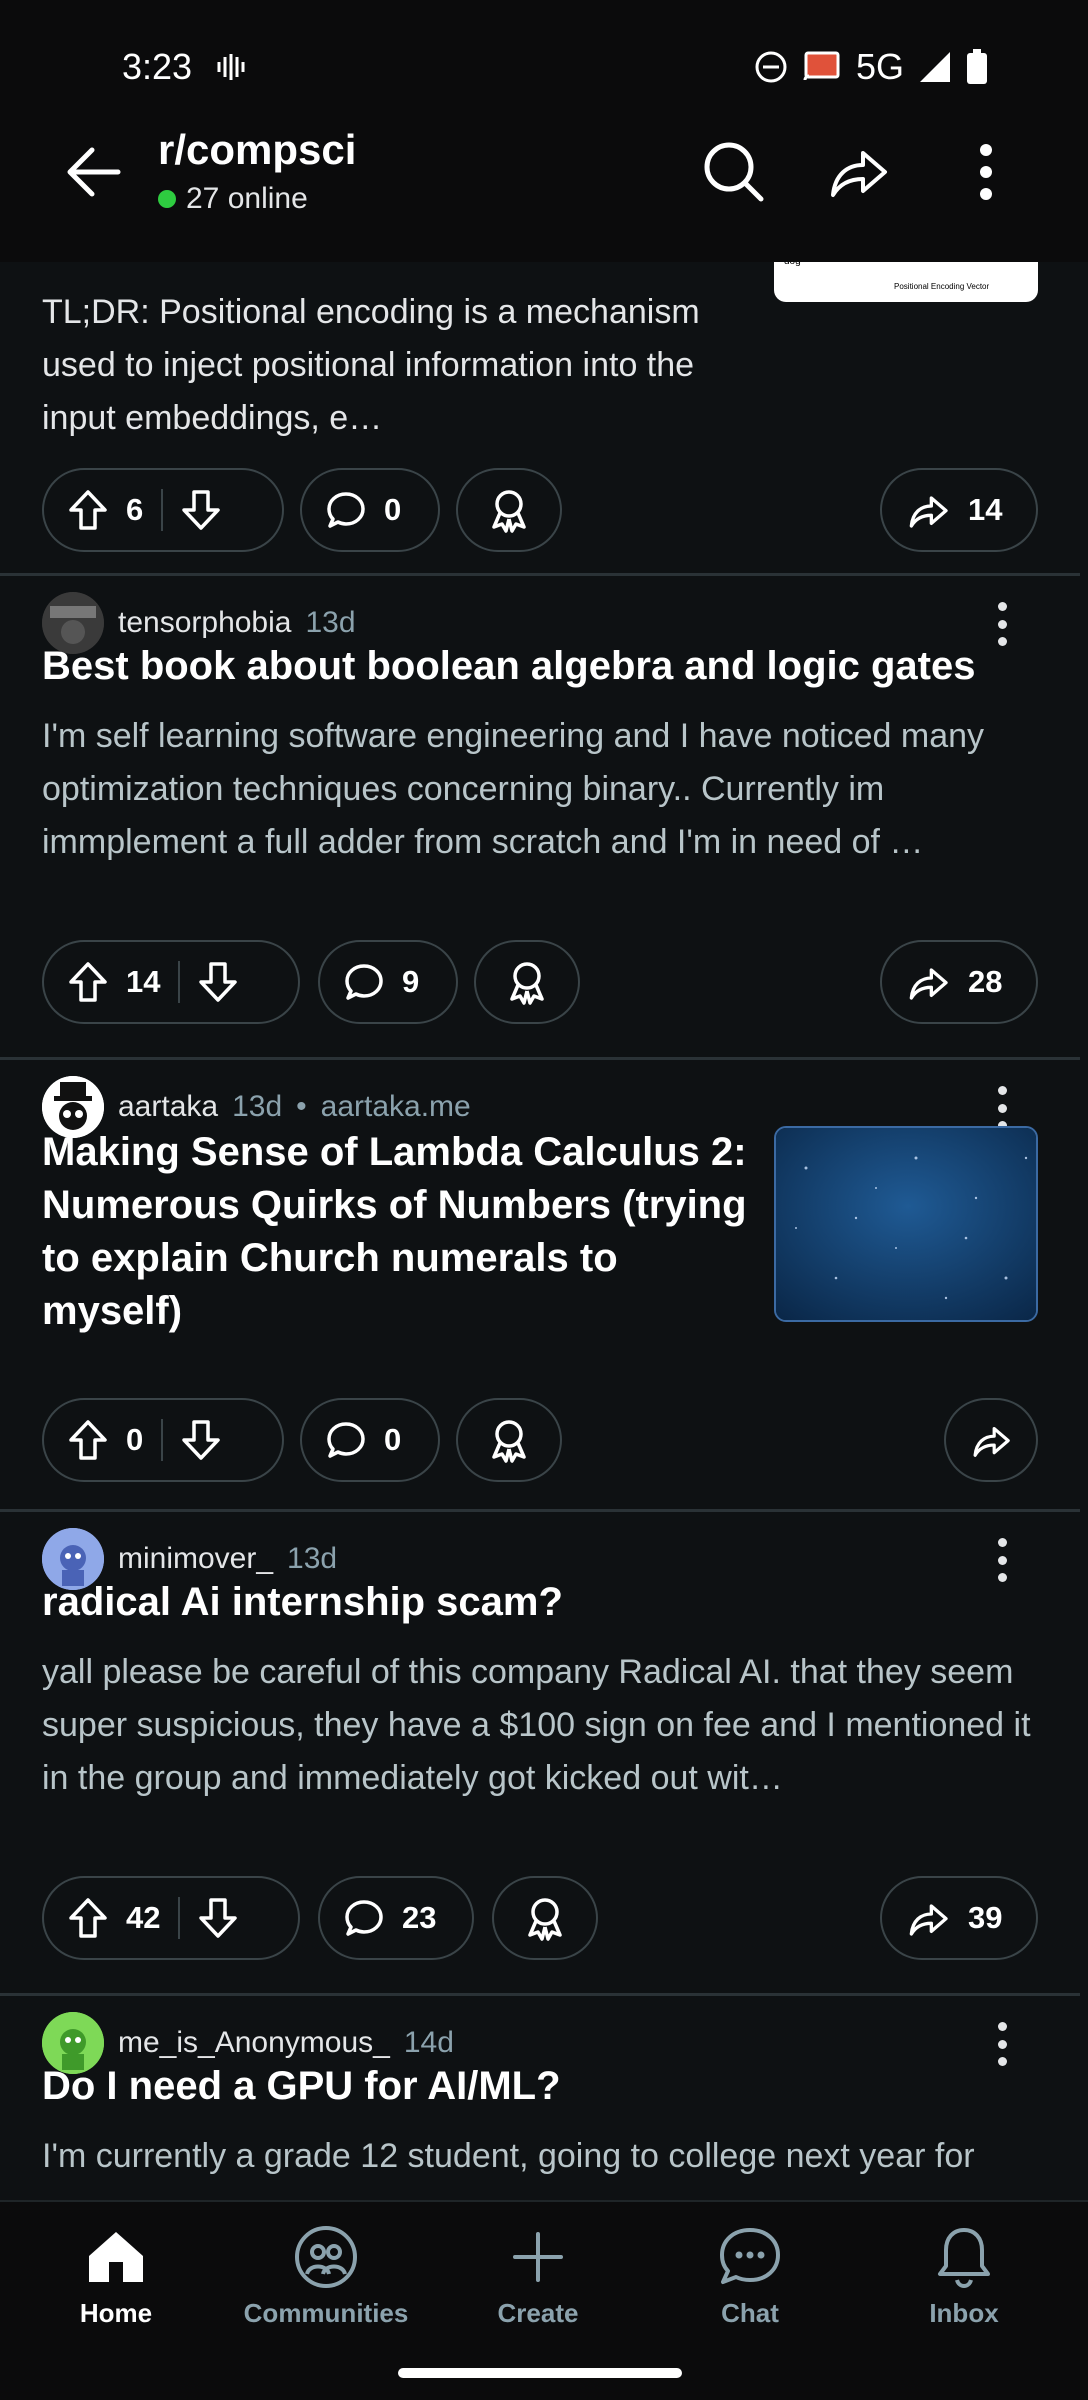 The width and height of the screenshot is (1088, 2400). Describe the element at coordinates (326, 2257) in the screenshot. I see `communities-icon` at that location.